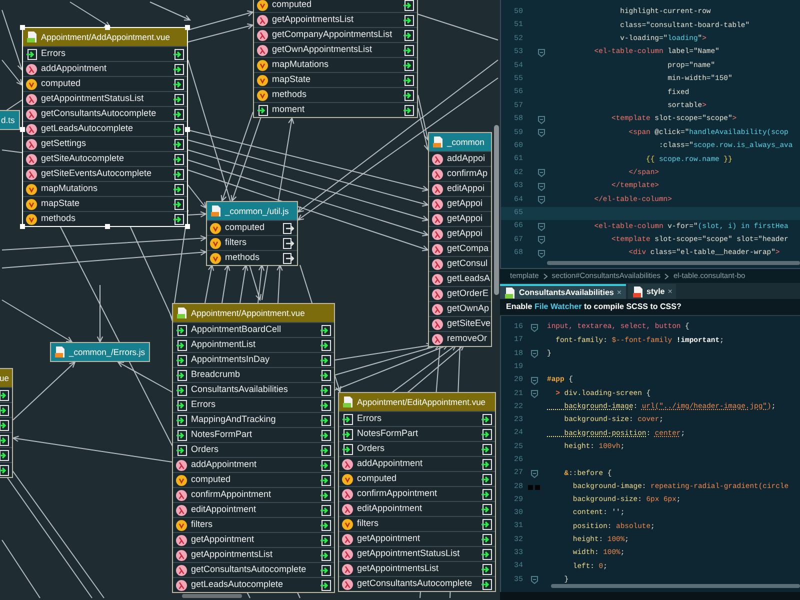  Describe the element at coordinates (69, 189) in the screenshot. I see `member-name: mapMutations` at that location.